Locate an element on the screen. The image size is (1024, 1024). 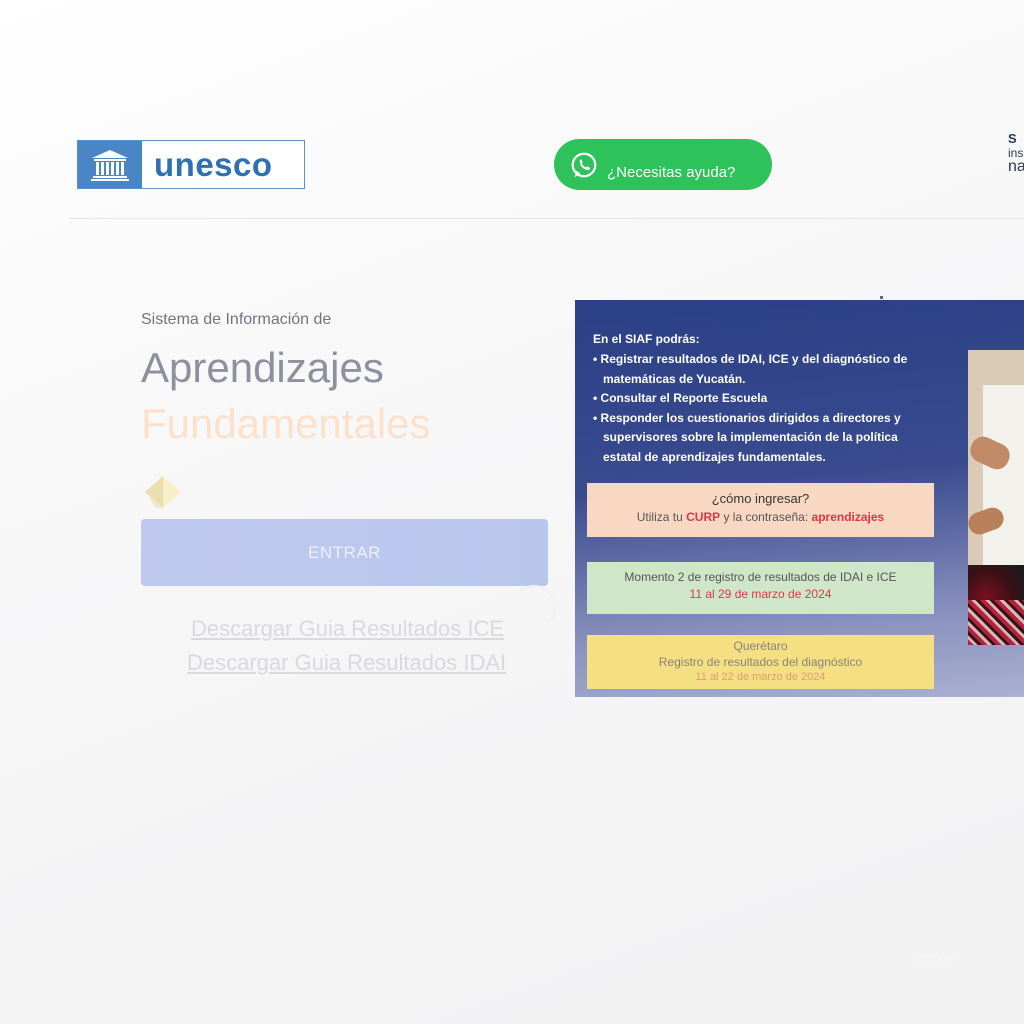
password-highlight: aprendizajes is located at coordinates (848, 517).